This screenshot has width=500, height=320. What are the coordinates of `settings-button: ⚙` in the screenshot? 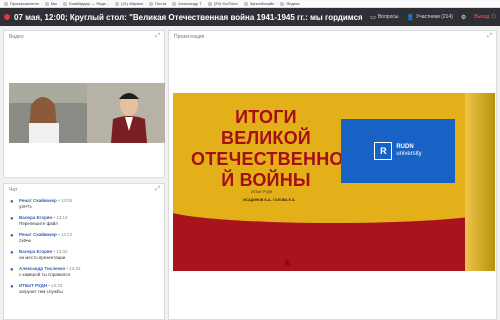 It's located at (463, 17).